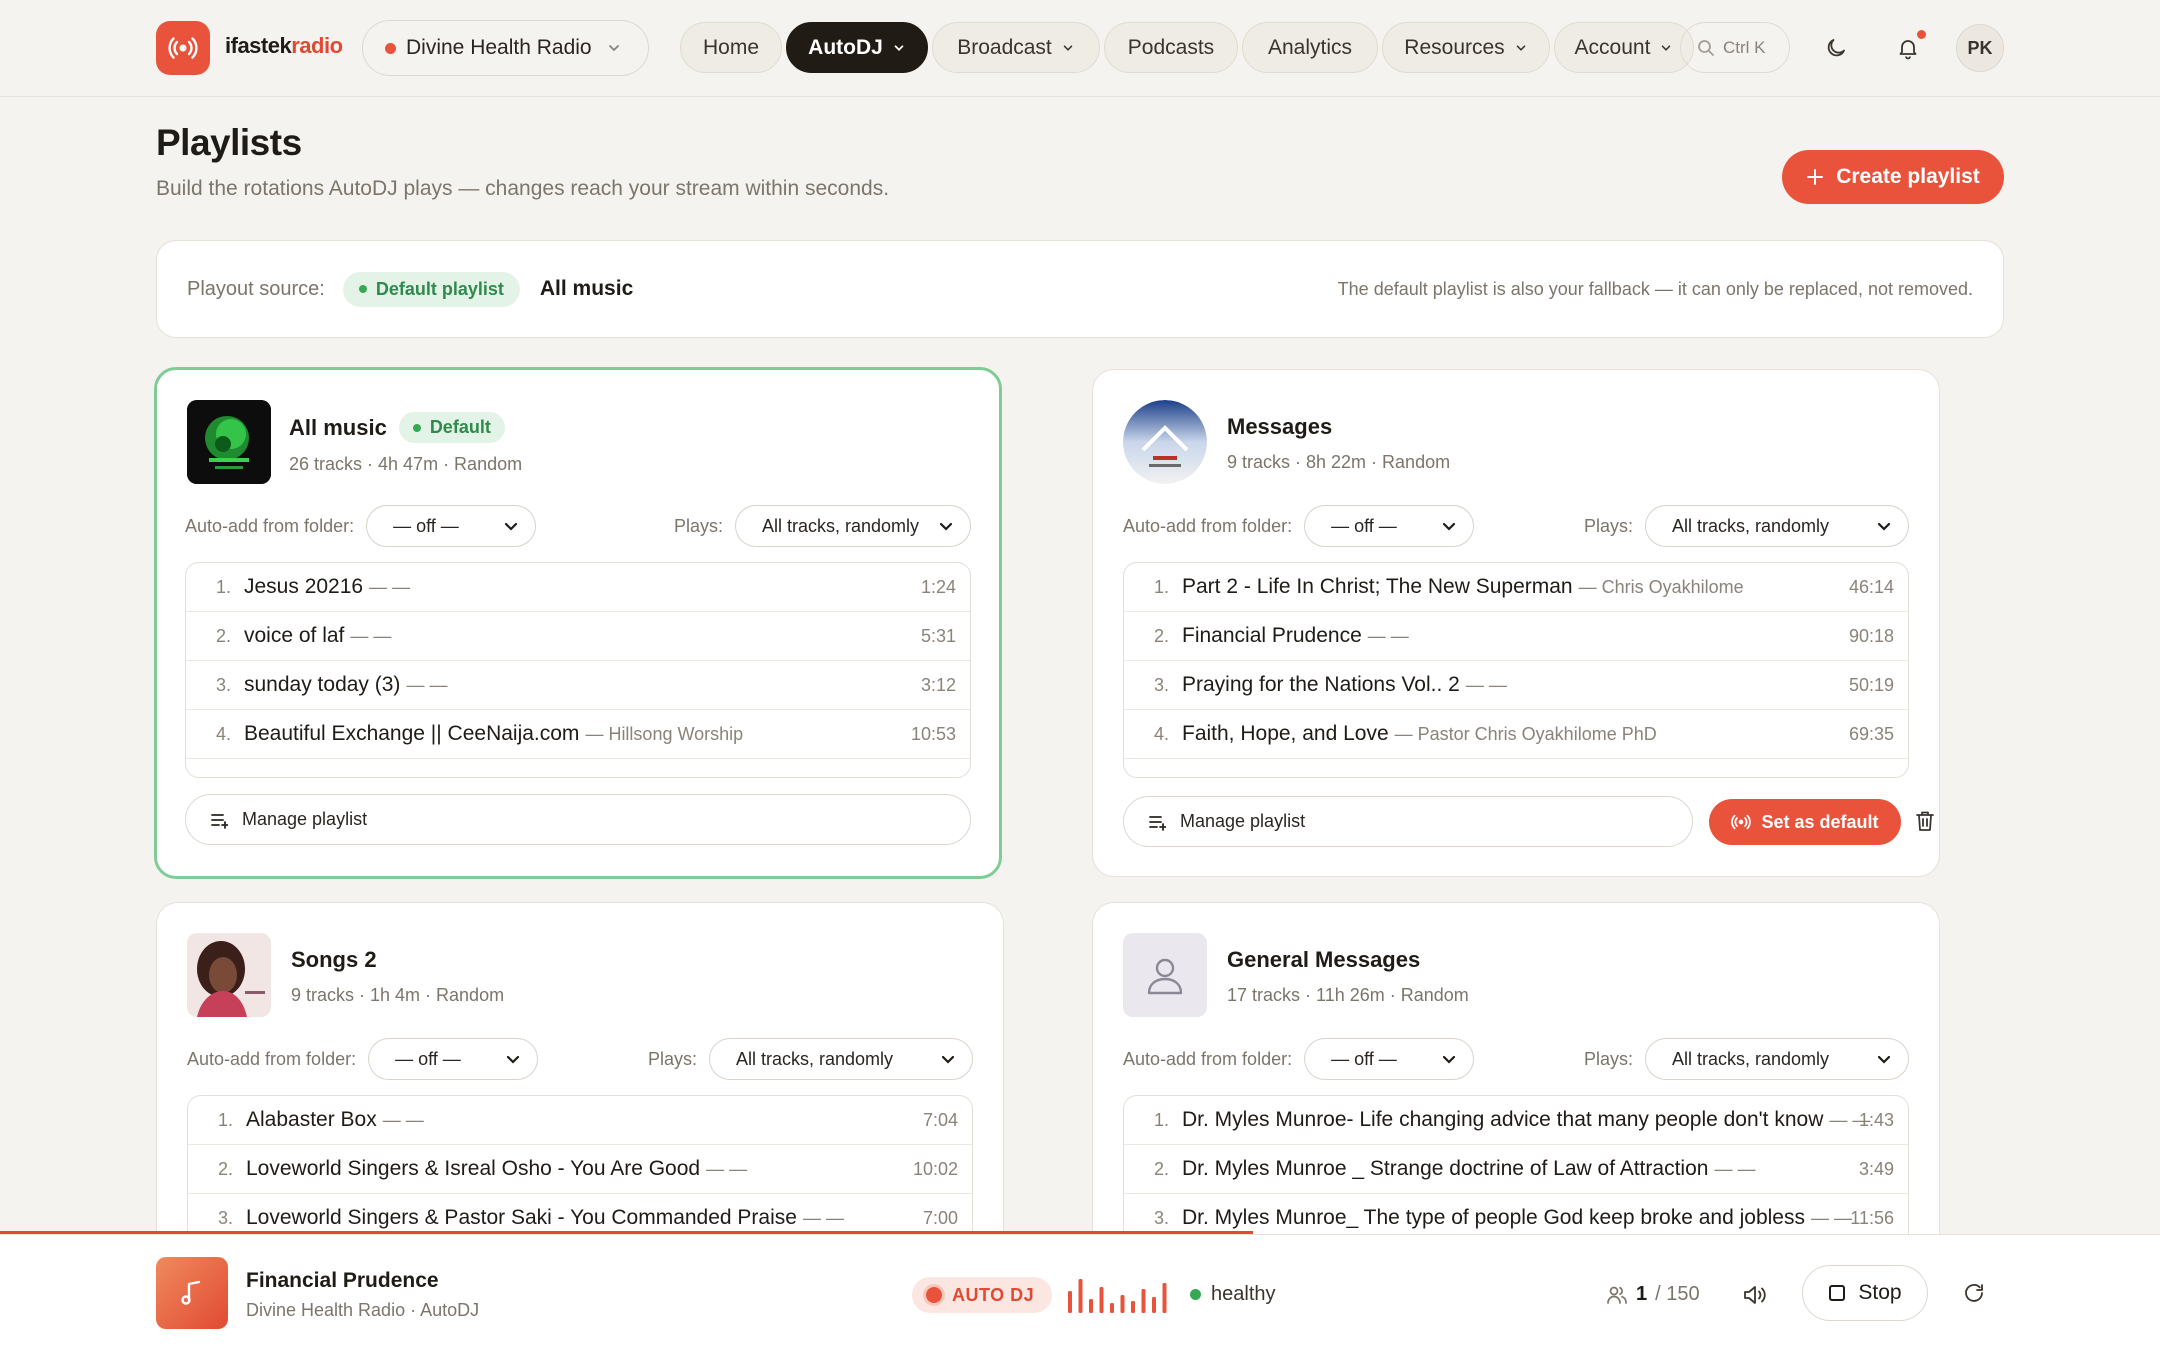 The height and width of the screenshot is (1350, 2160). What do you see at coordinates (1755, 1295) in the screenshot?
I see `volume-icon` at bounding box center [1755, 1295].